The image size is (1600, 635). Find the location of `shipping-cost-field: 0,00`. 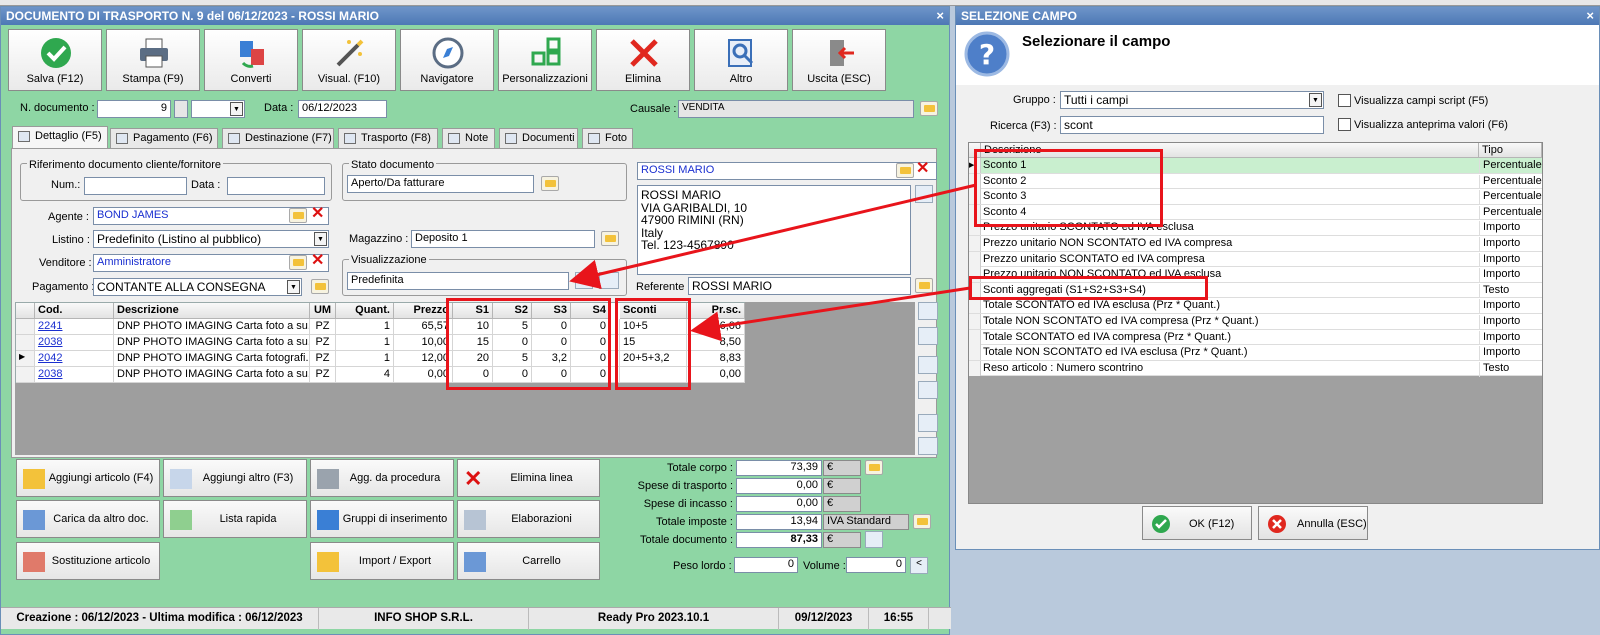

shipping-cost-field: 0,00 is located at coordinates (779, 486).